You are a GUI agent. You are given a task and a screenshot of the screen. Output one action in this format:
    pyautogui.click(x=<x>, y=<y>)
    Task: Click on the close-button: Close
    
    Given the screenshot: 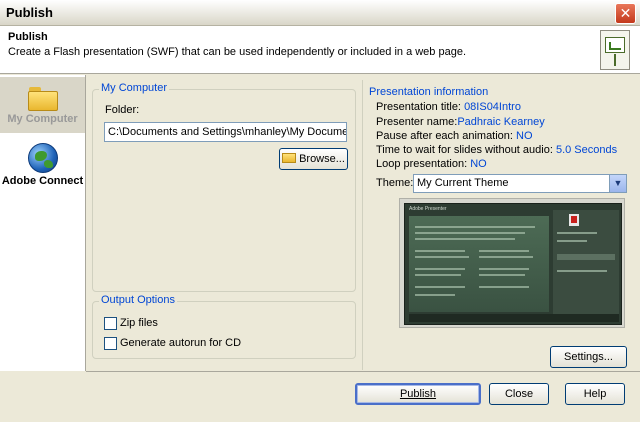 What is the action you would take?
    pyautogui.click(x=519, y=394)
    